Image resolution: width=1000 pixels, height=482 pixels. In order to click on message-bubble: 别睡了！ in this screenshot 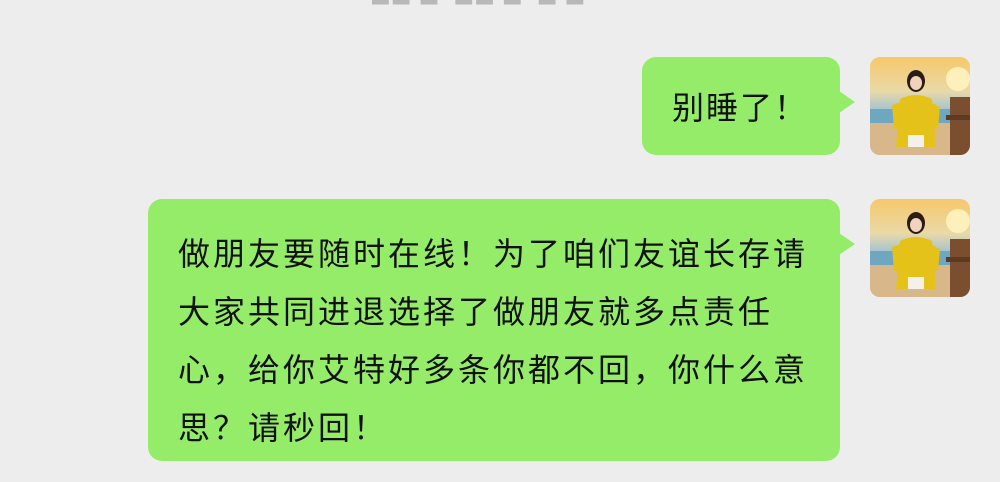, I will do `click(748, 106)`.